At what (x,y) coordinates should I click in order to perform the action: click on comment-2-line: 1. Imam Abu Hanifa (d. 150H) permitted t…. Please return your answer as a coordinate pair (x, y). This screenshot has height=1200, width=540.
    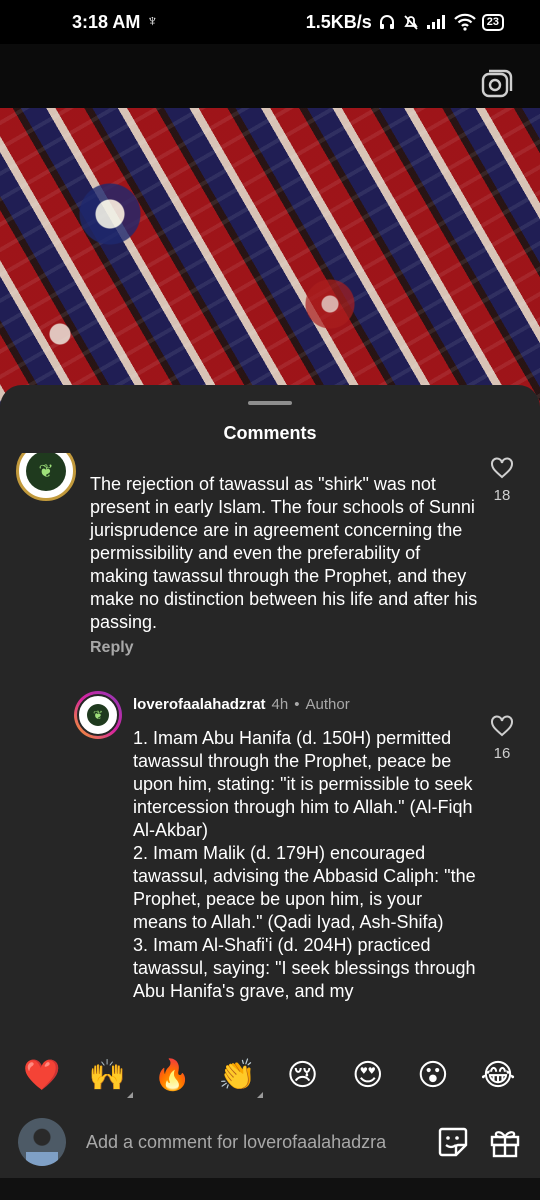
    Looking at the image, I should click on (303, 784).